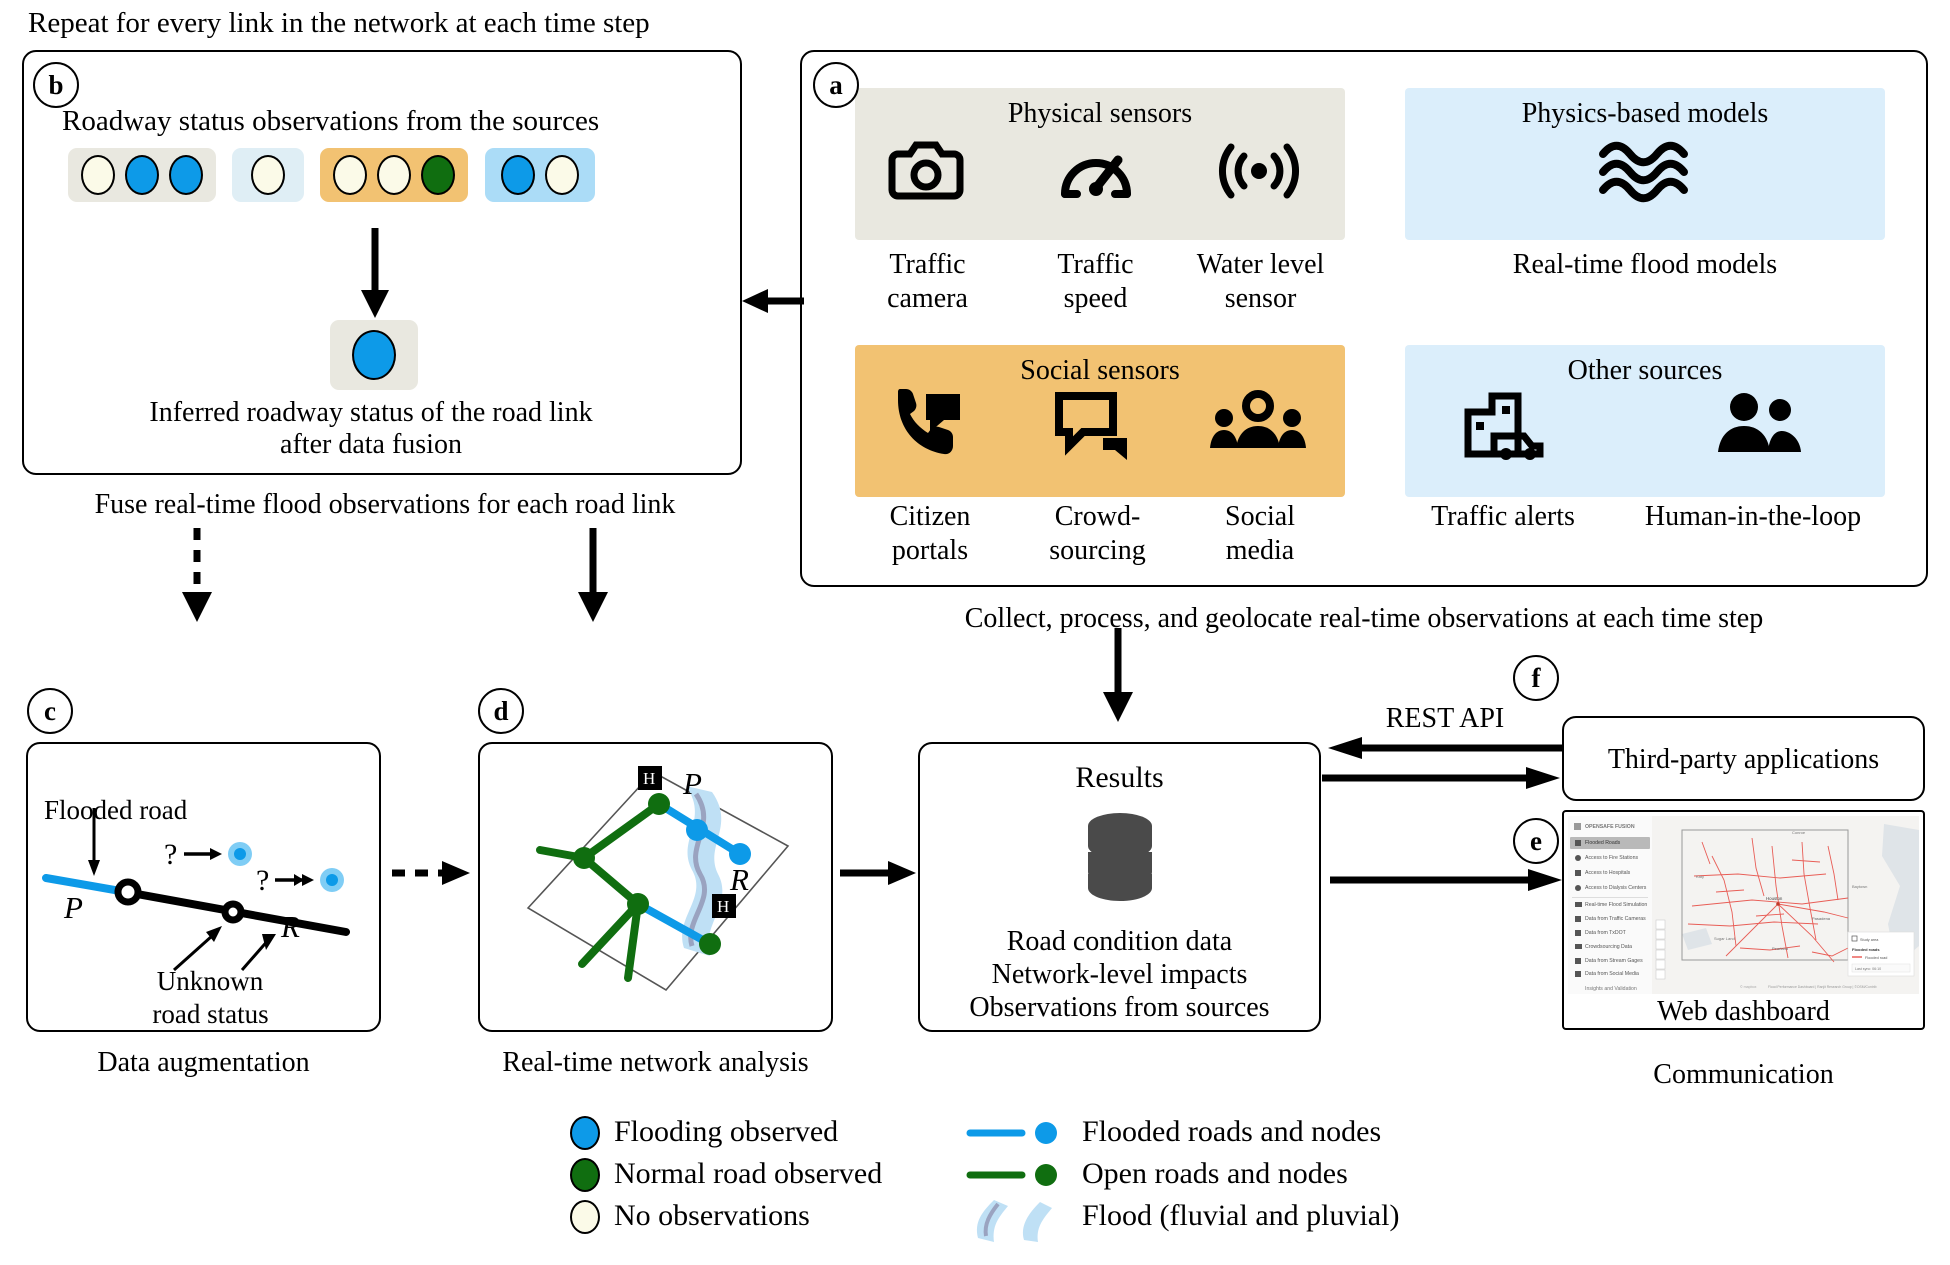  I want to click on svg-text: Pearland, so click(1780, 948).